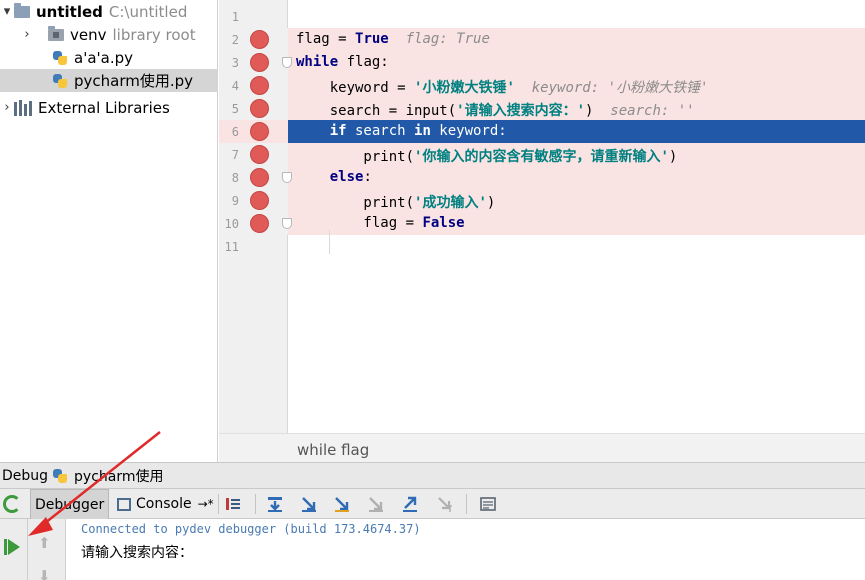 The width and height of the screenshot is (865, 580). Describe the element at coordinates (542, 447) in the screenshot. I see `breadcrumb-bar: while flag` at that location.